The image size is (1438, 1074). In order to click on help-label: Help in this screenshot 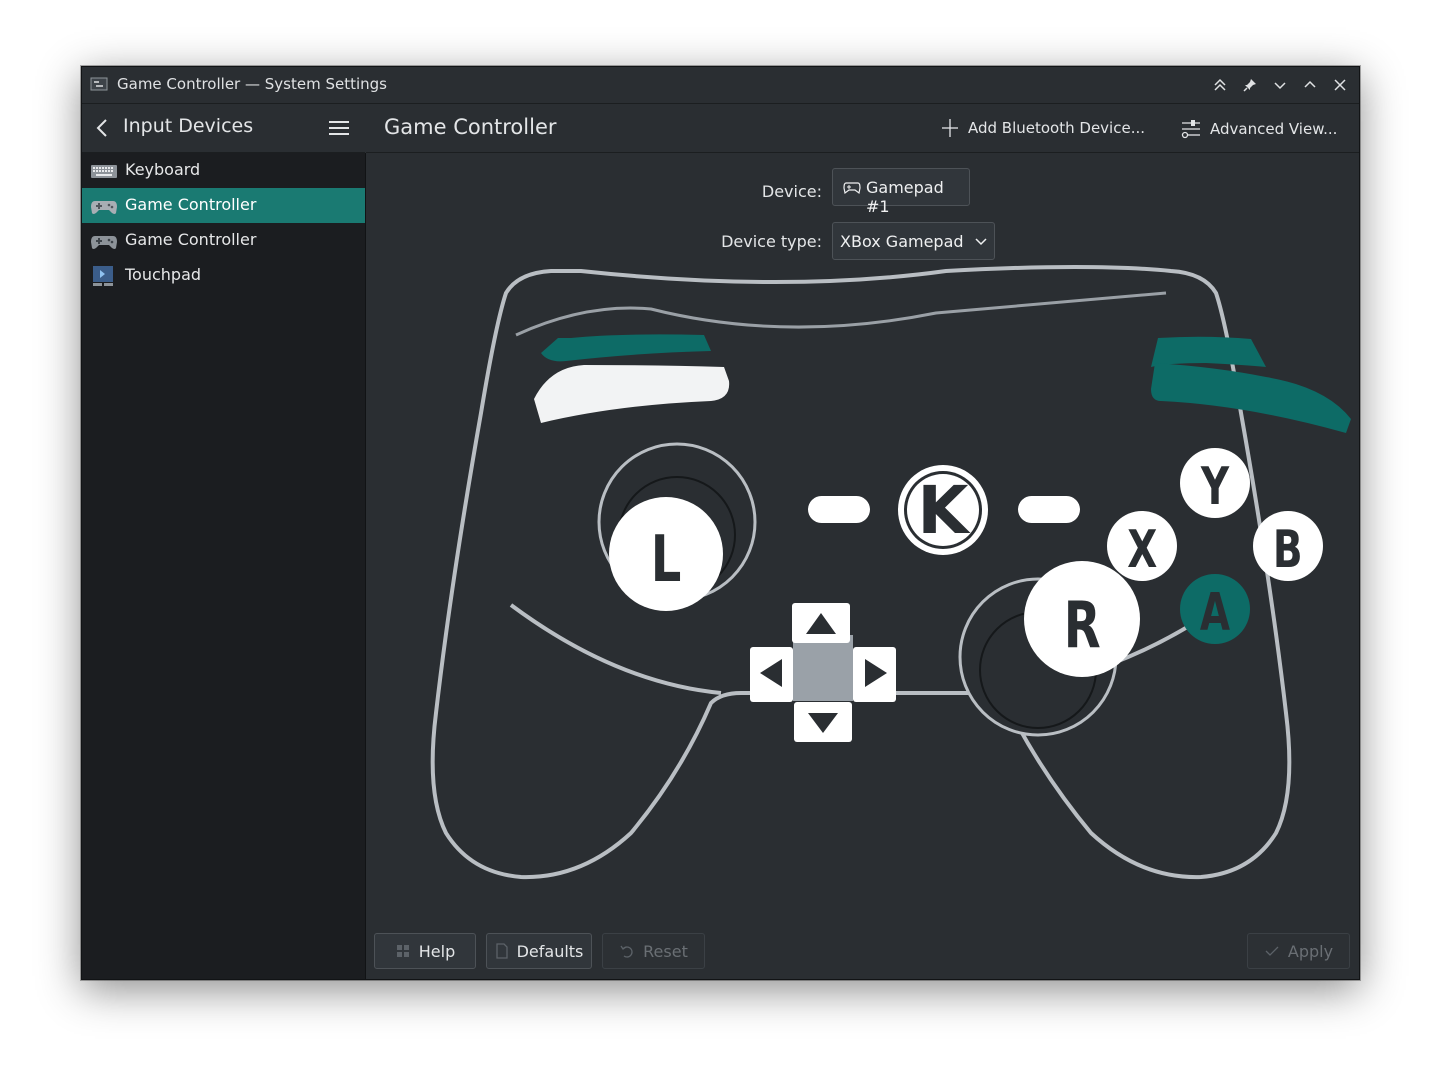, I will do `click(437, 951)`.